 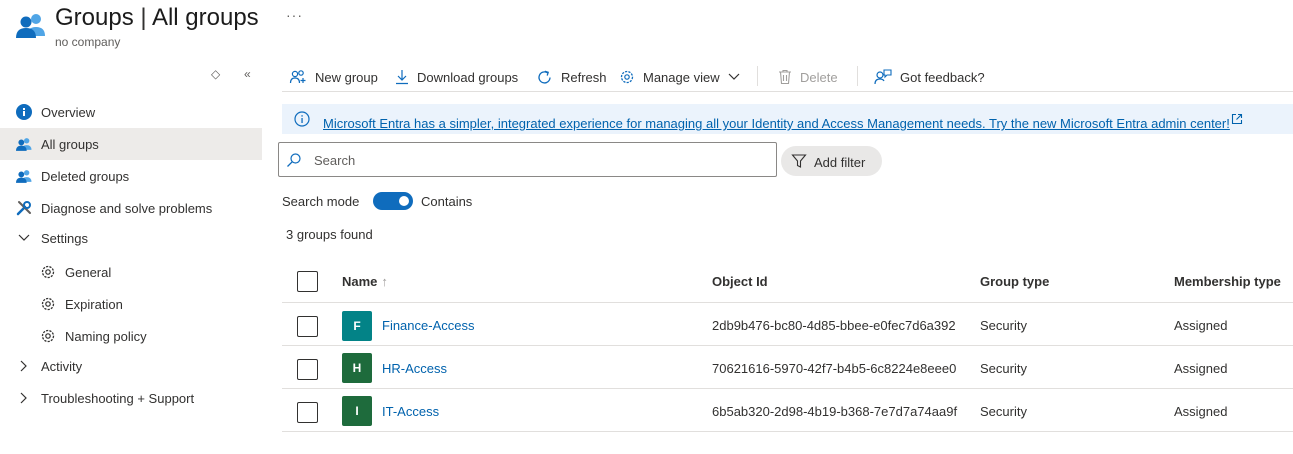 What do you see at coordinates (404, 201) in the screenshot?
I see `toggle-knob` at bounding box center [404, 201].